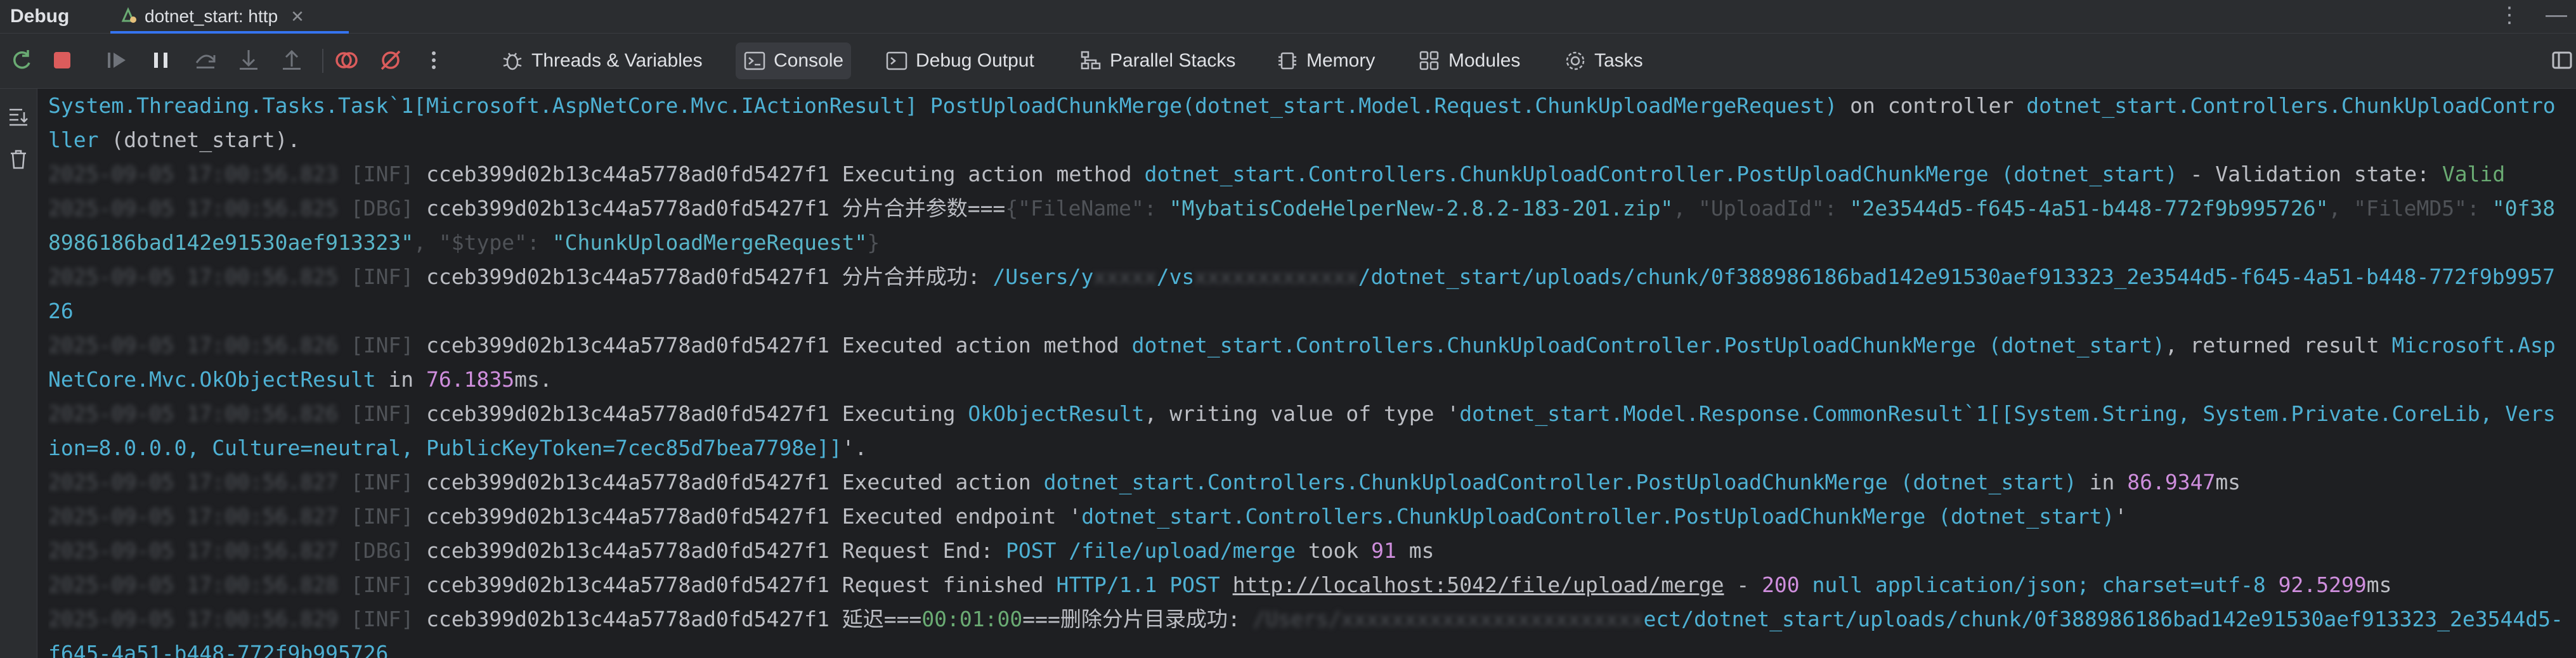 This screenshot has width=2576, height=658. Describe the element at coordinates (19, 159) in the screenshot. I see `clear-console-icon` at that location.